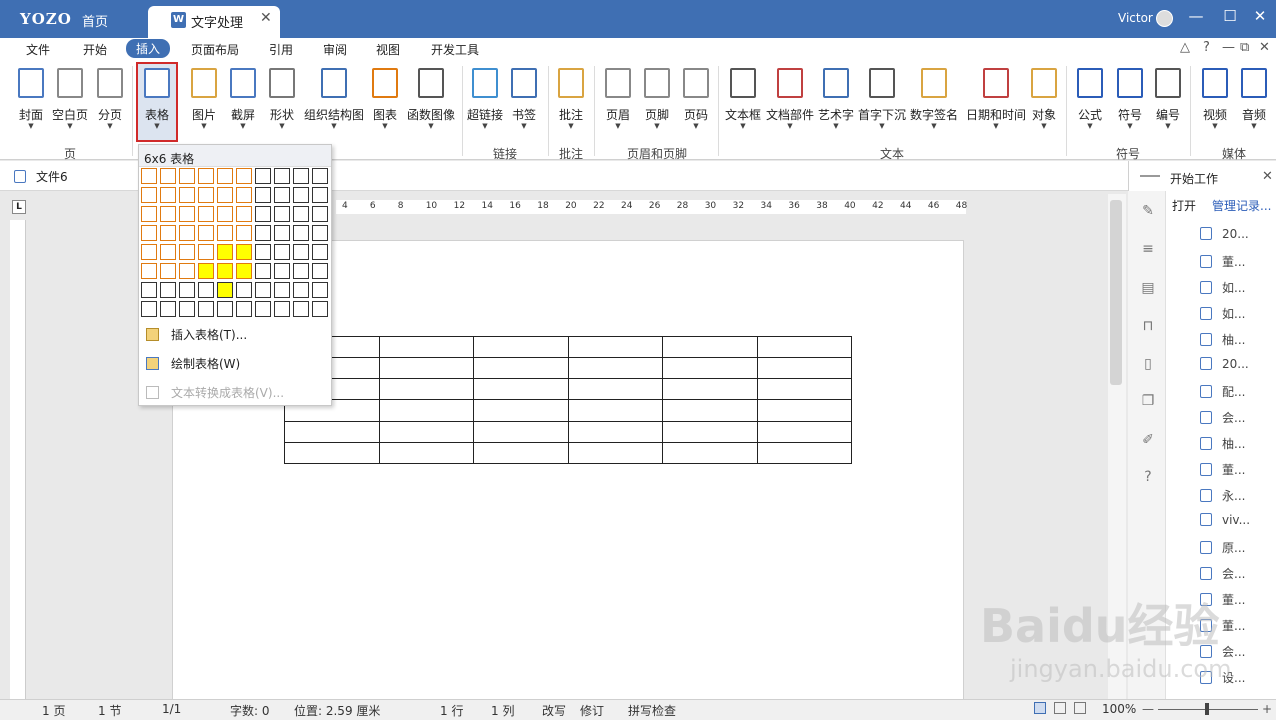  Describe the element at coordinates (31, 100) in the screenshot. I see `ribbon-button-cover: 封面 ▼` at that location.